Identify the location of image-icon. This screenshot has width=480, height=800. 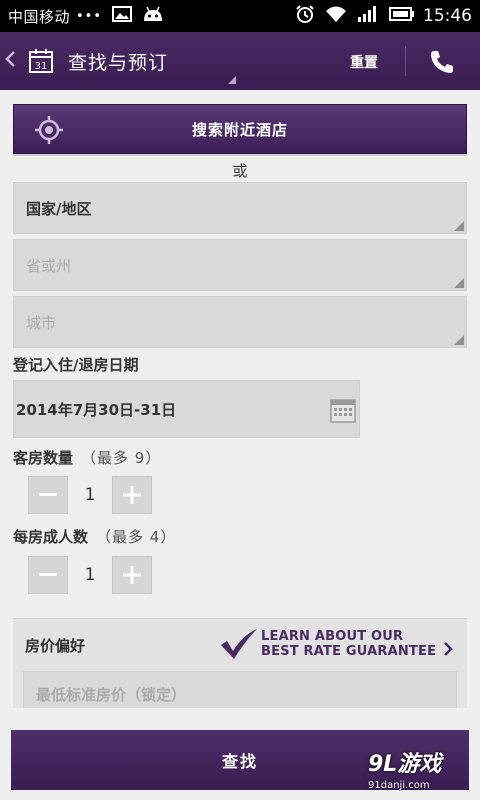
(122, 16).